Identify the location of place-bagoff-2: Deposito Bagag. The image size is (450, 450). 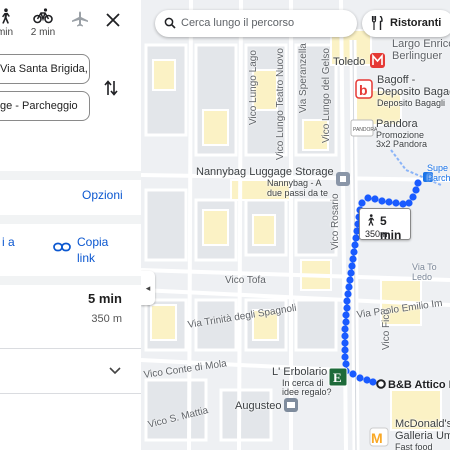
(413, 92).